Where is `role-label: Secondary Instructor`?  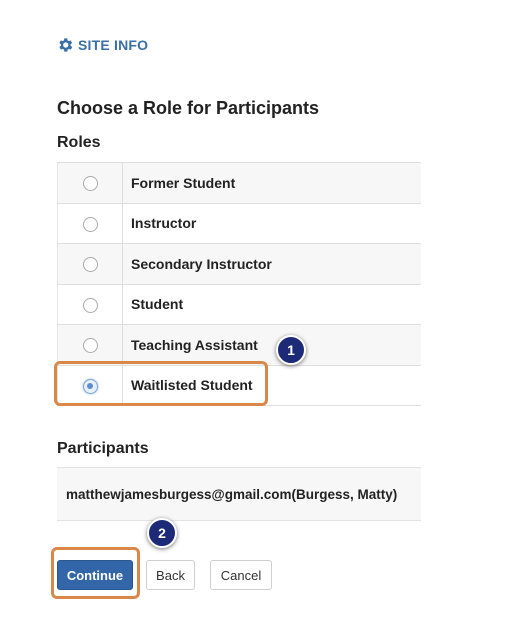
role-label: Secondary Instructor is located at coordinates (271, 264).